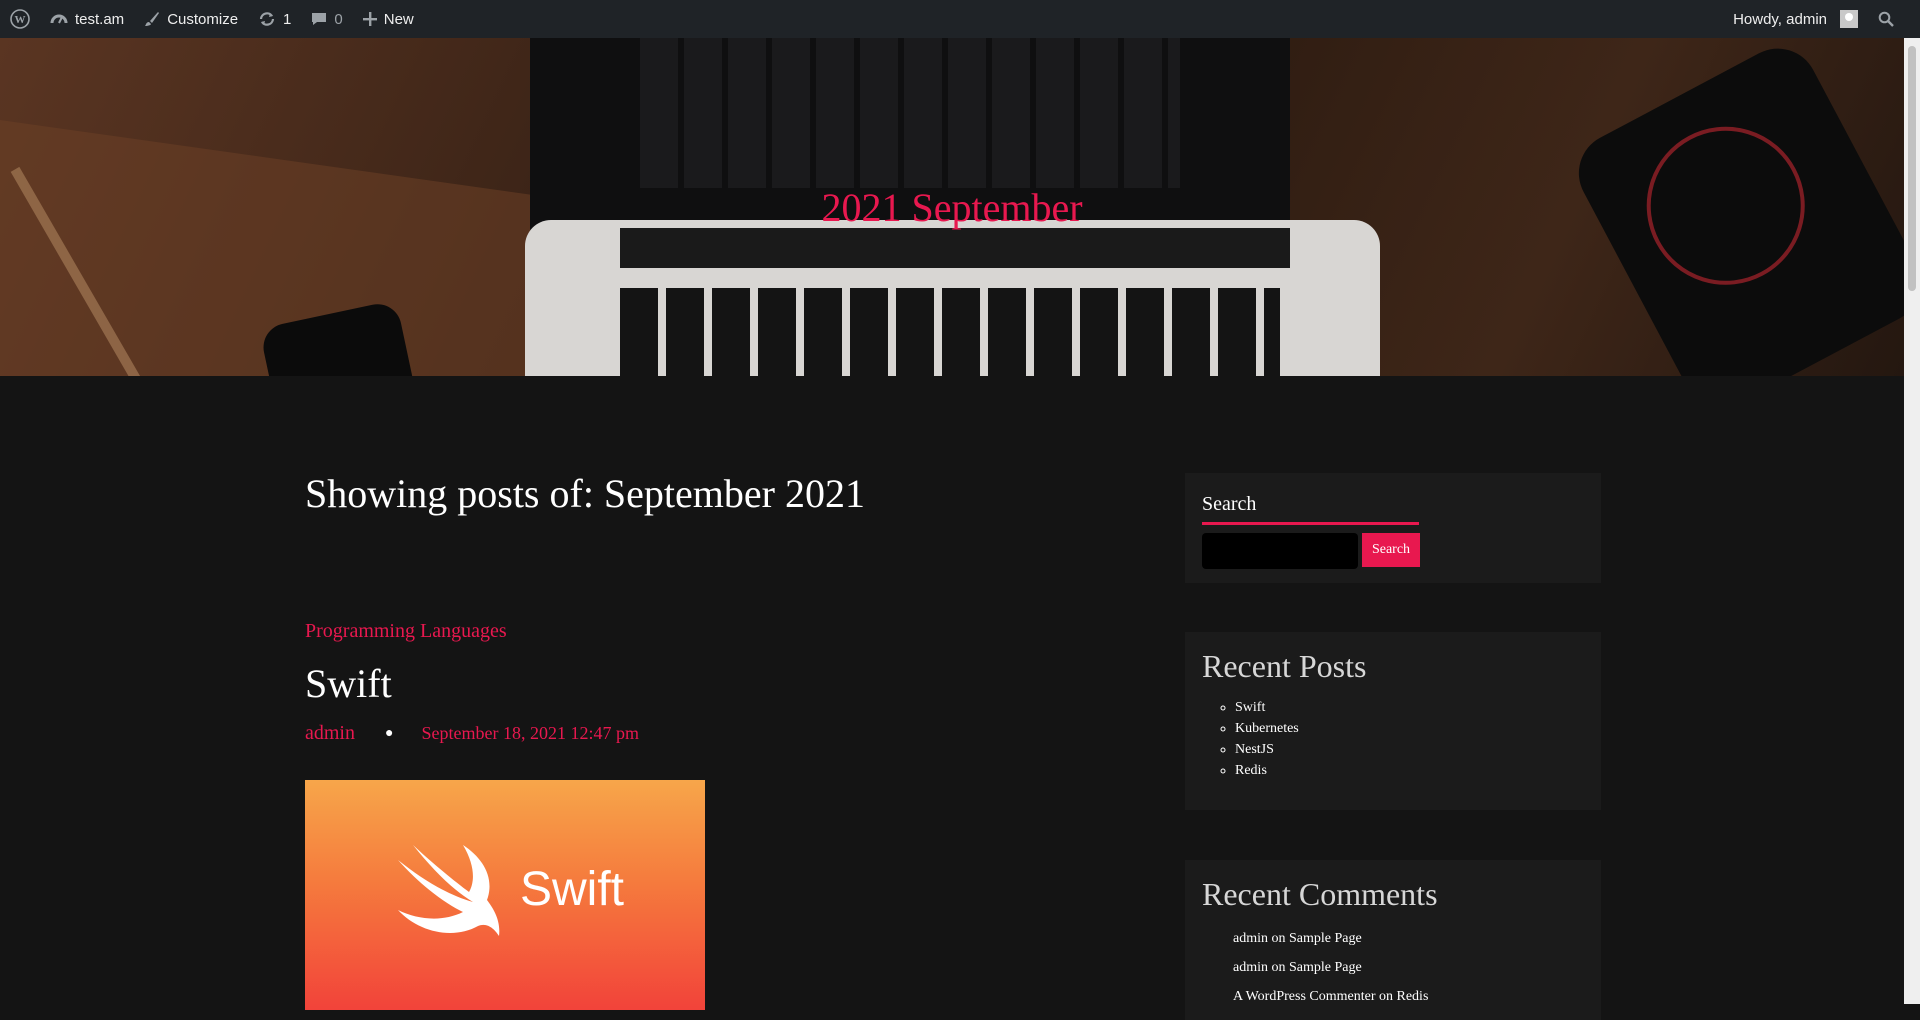 The width and height of the screenshot is (1920, 1020). I want to click on comment-bubble-icon, so click(319, 19).